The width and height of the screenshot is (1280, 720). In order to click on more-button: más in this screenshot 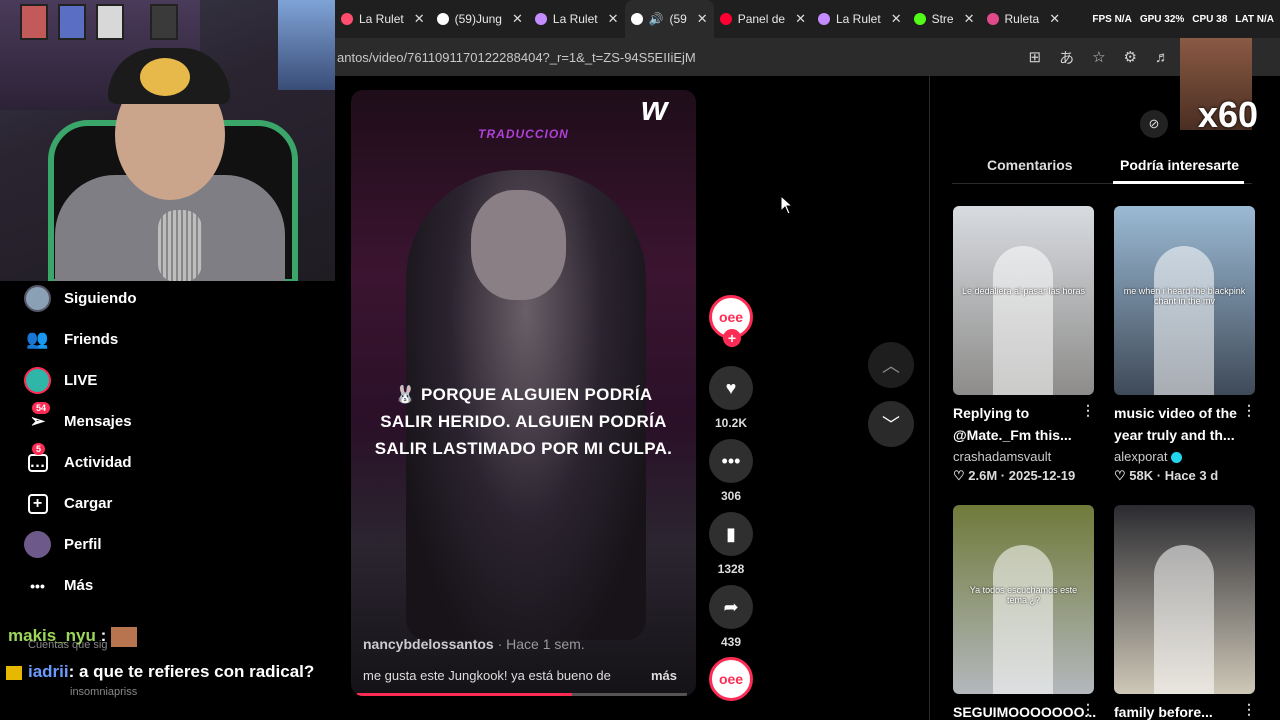, I will do `click(664, 675)`.